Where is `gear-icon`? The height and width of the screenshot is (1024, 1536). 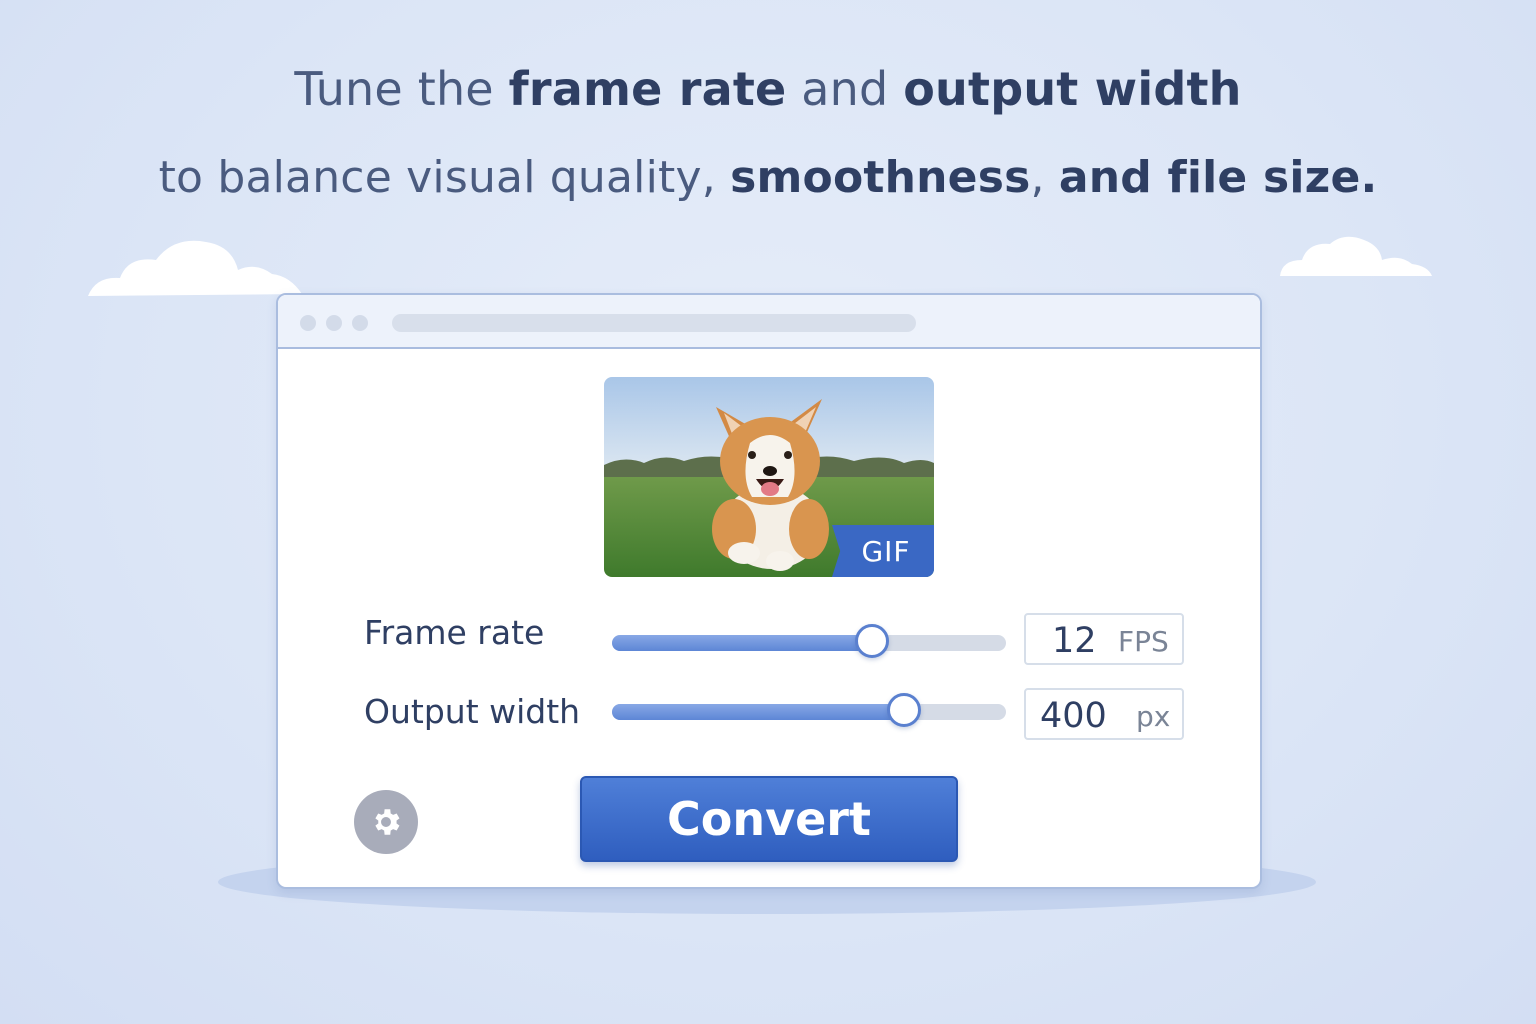 gear-icon is located at coordinates (387, 822).